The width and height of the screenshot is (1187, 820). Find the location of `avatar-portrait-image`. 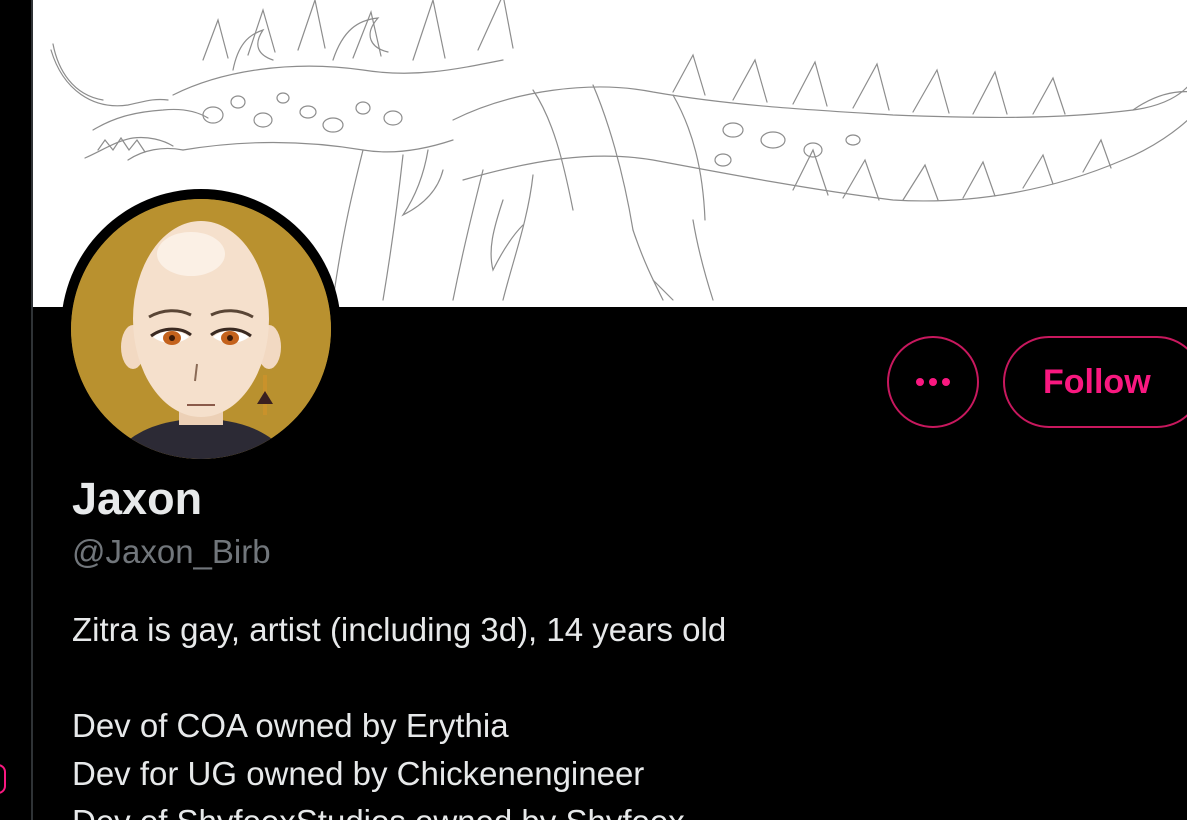

avatar-portrait-image is located at coordinates (201, 329).